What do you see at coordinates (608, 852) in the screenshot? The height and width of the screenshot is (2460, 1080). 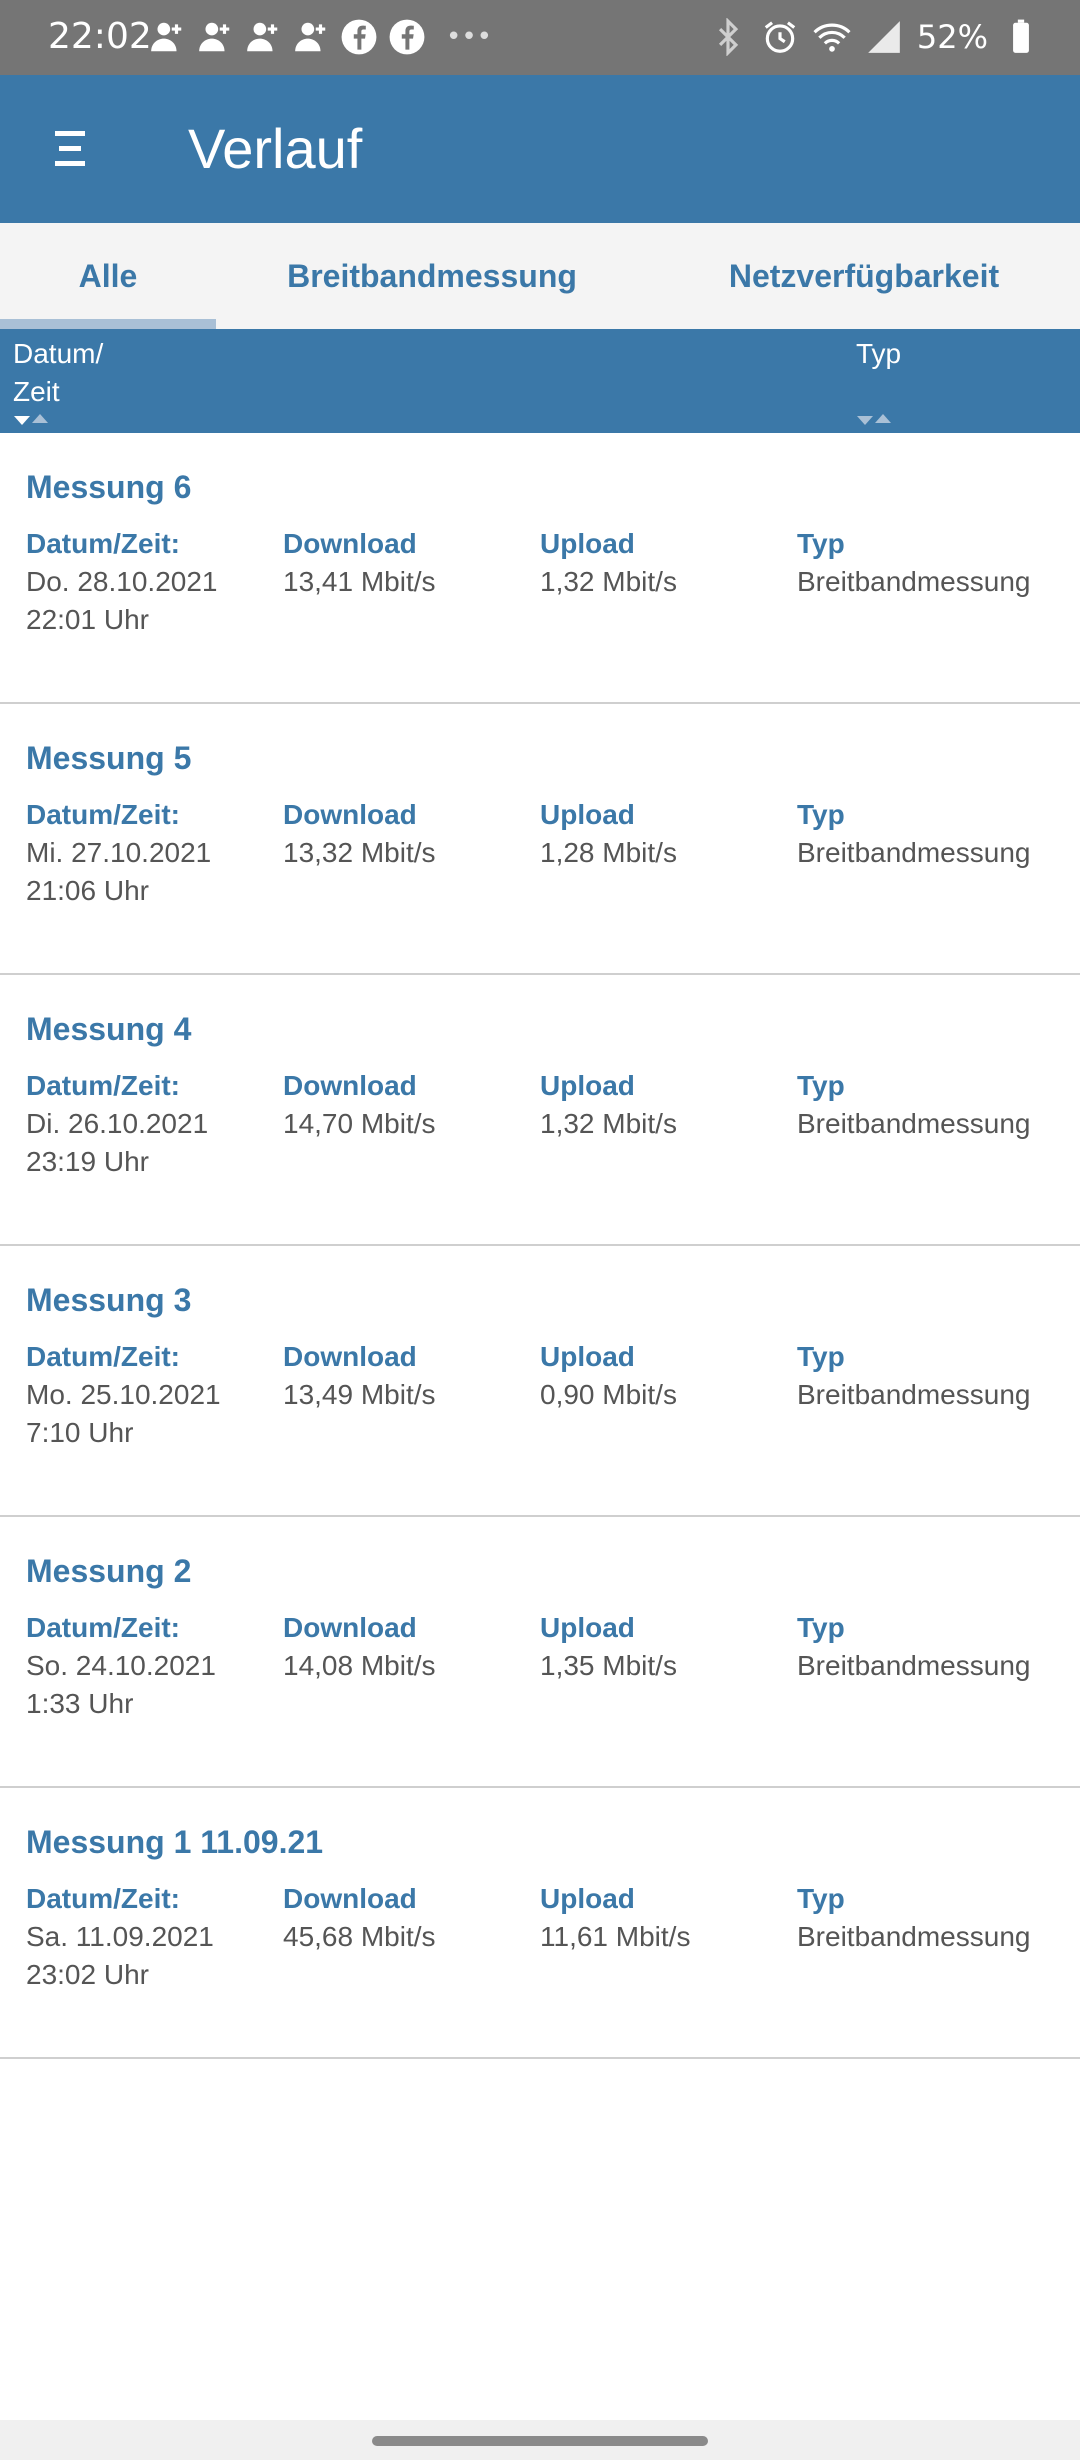 I see `upload-value: 1,28 Mbit/s` at bounding box center [608, 852].